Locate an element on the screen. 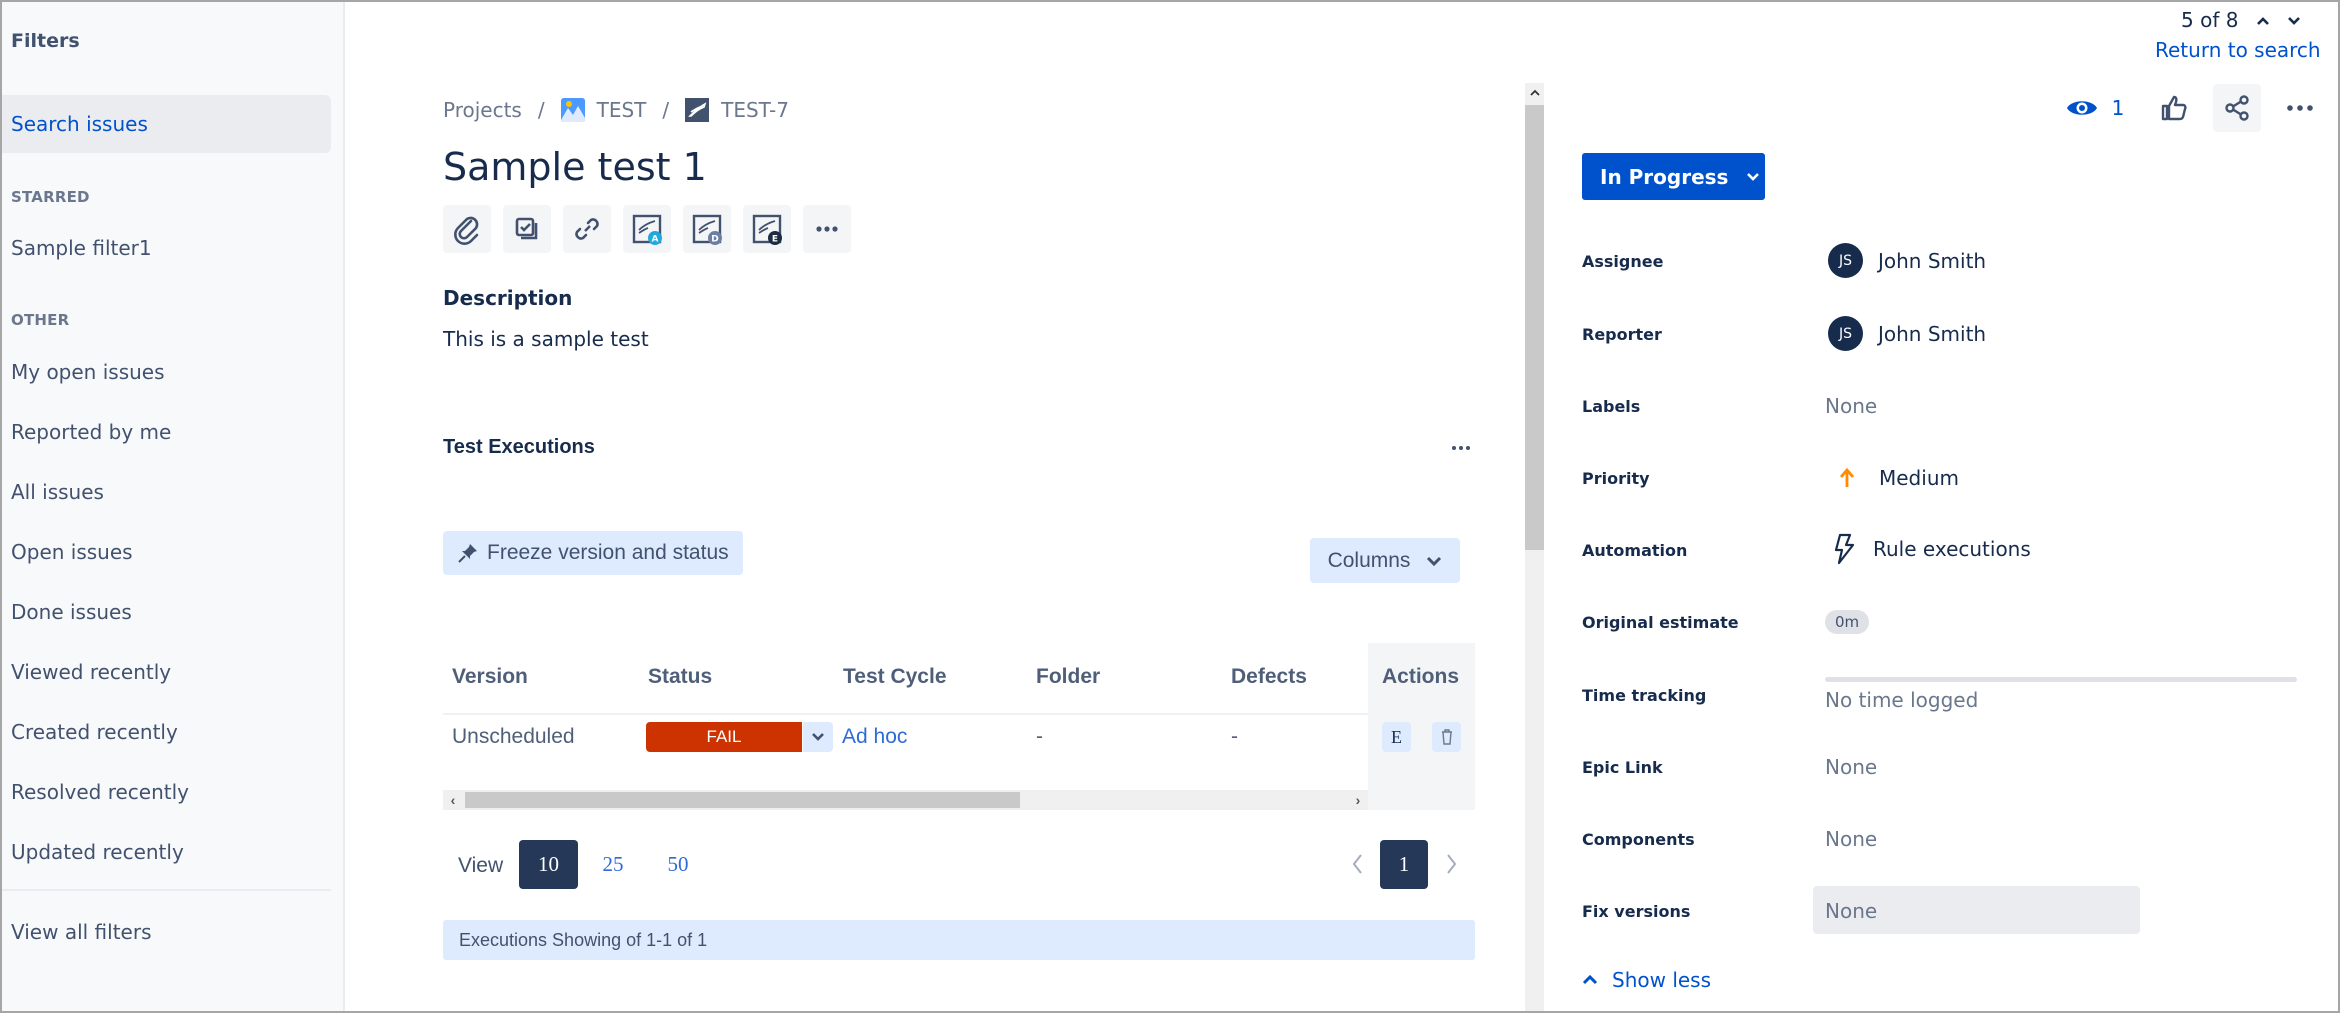 This screenshot has width=2340, height=1013. sidebar-item-sample-filter1: Sample filter1 is located at coordinates (165, 248).